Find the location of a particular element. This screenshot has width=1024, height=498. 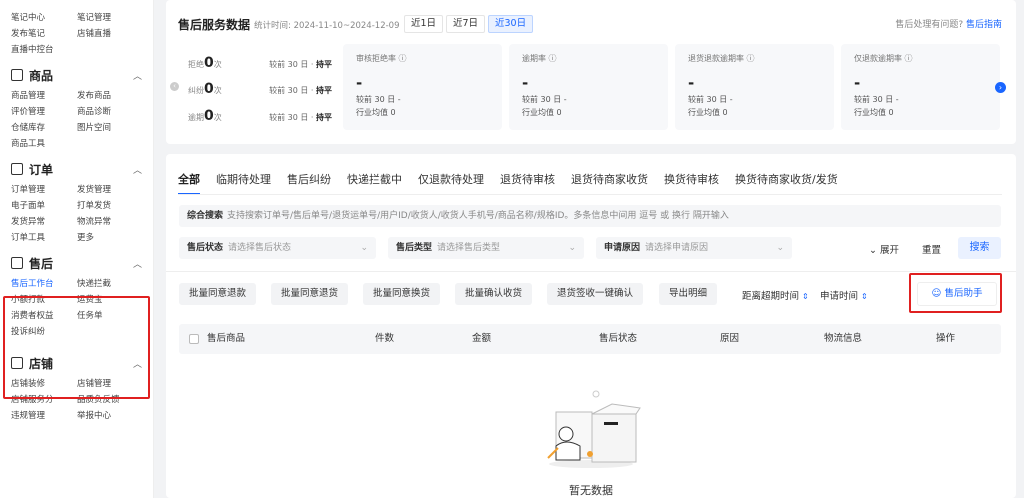

sidebar-item: 违规管理 is located at coordinates (44, 416).